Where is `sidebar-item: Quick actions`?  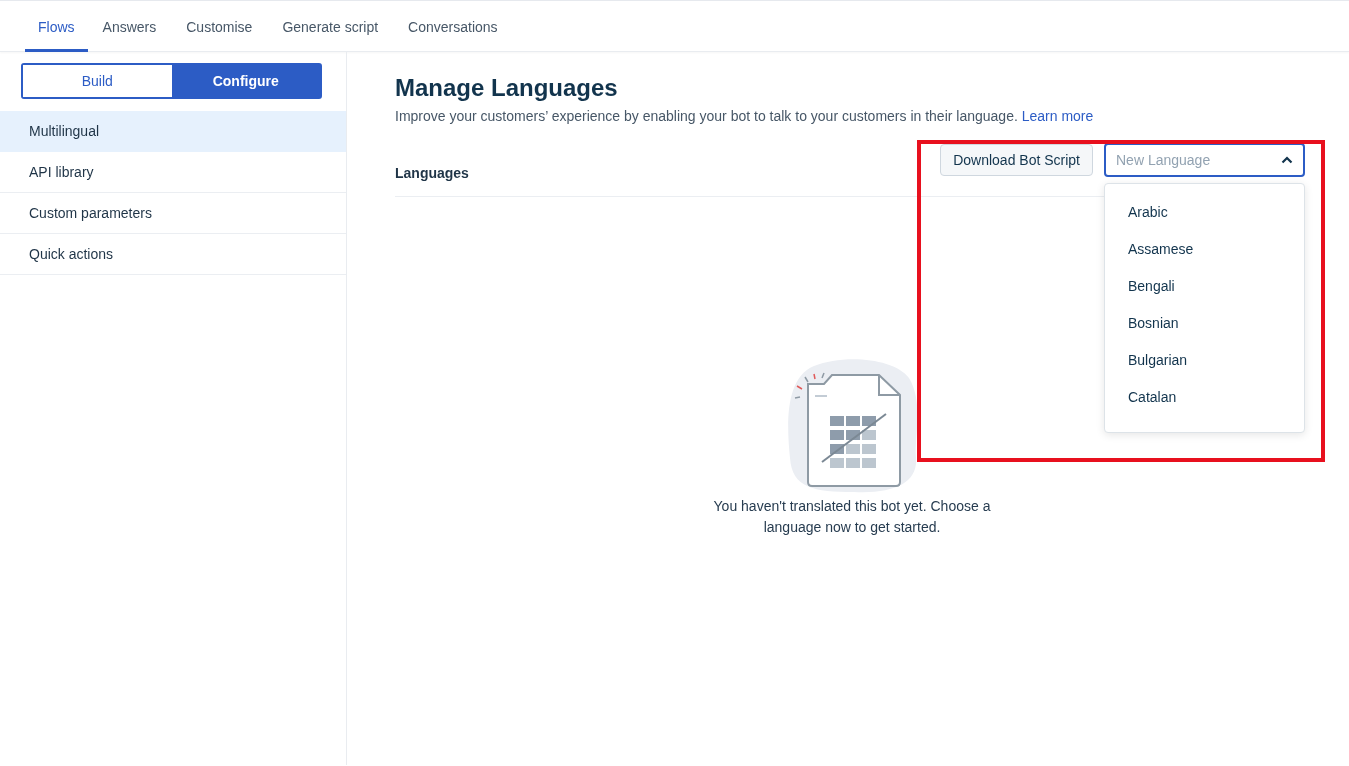 sidebar-item: Quick actions is located at coordinates (173, 254).